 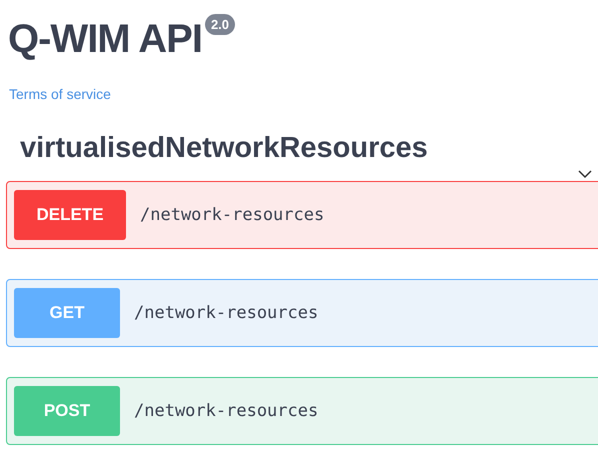 What do you see at coordinates (67, 411) in the screenshot?
I see `method-badge: POST` at bounding box center [67, 411].